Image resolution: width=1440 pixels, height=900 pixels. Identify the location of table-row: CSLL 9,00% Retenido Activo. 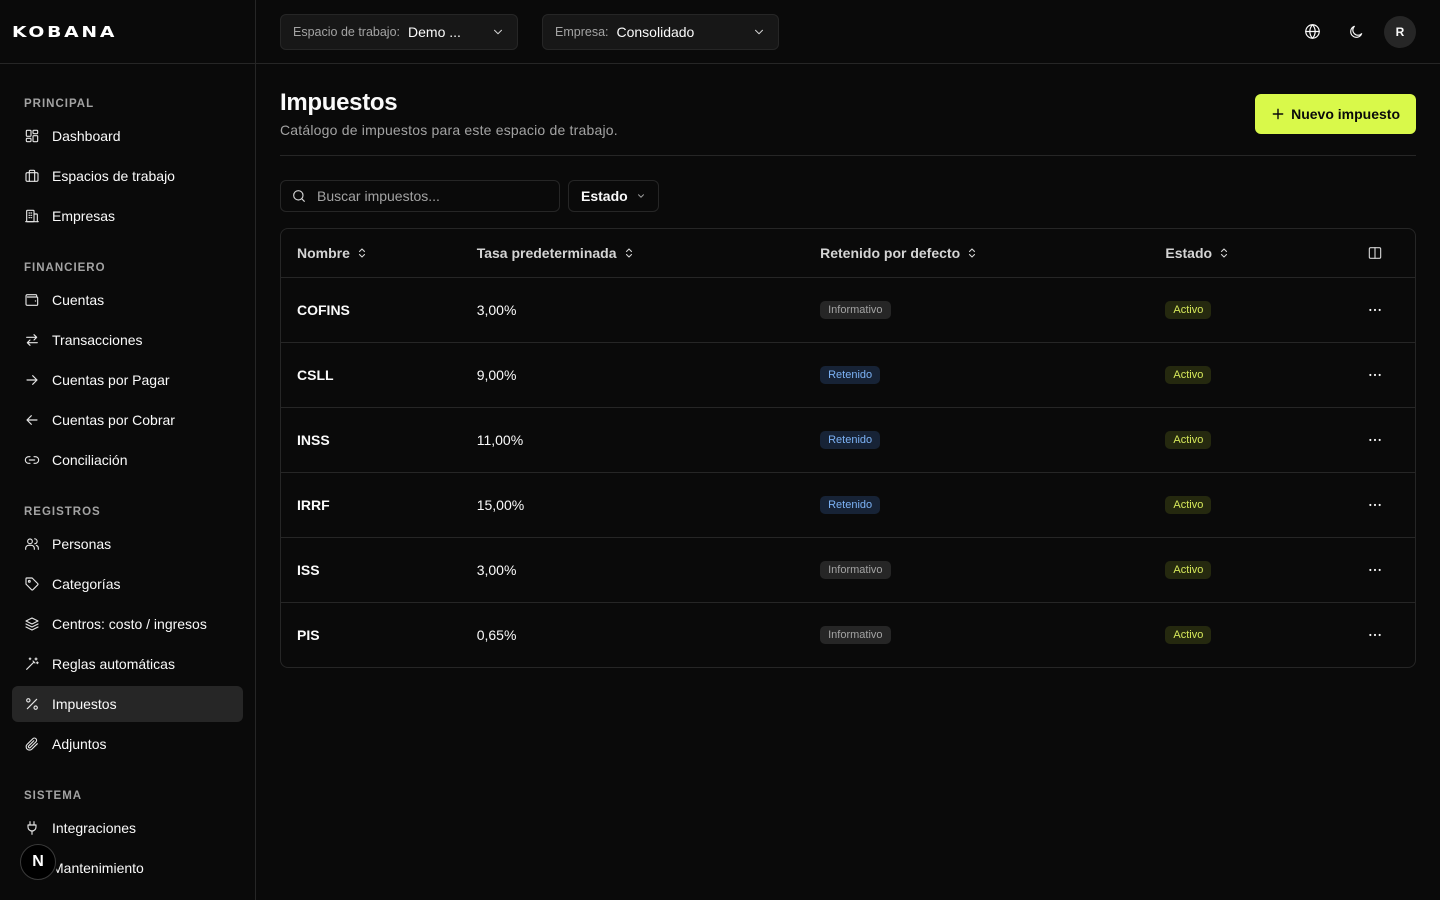
(848, 375).